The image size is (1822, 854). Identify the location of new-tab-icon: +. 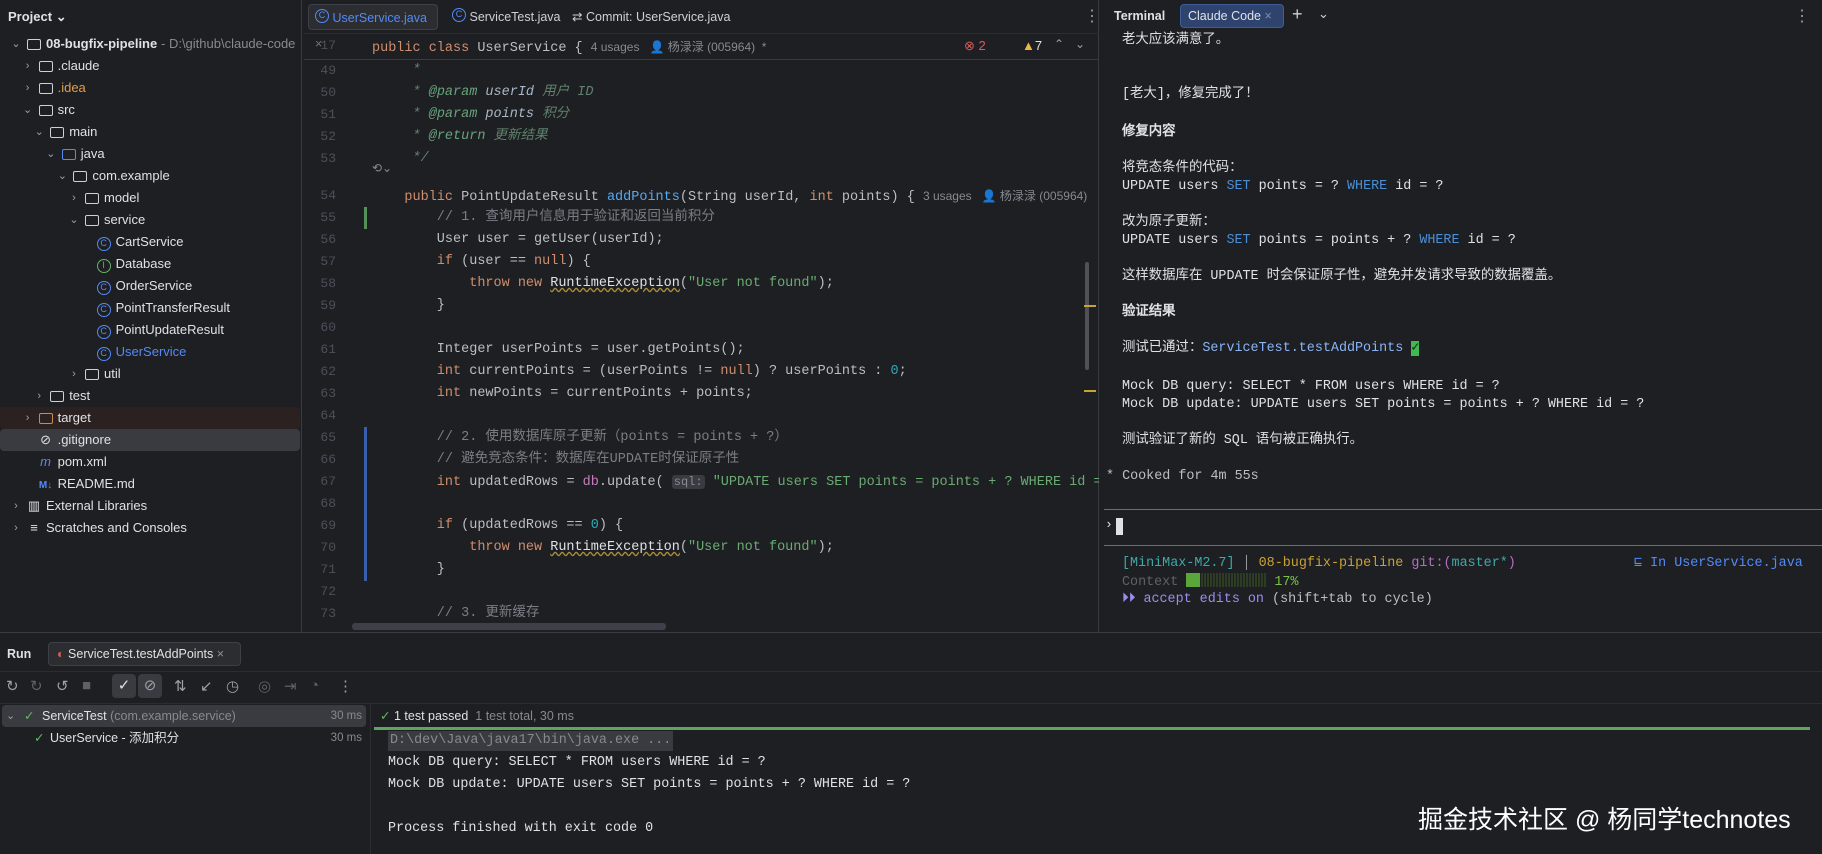
(1297, 14).